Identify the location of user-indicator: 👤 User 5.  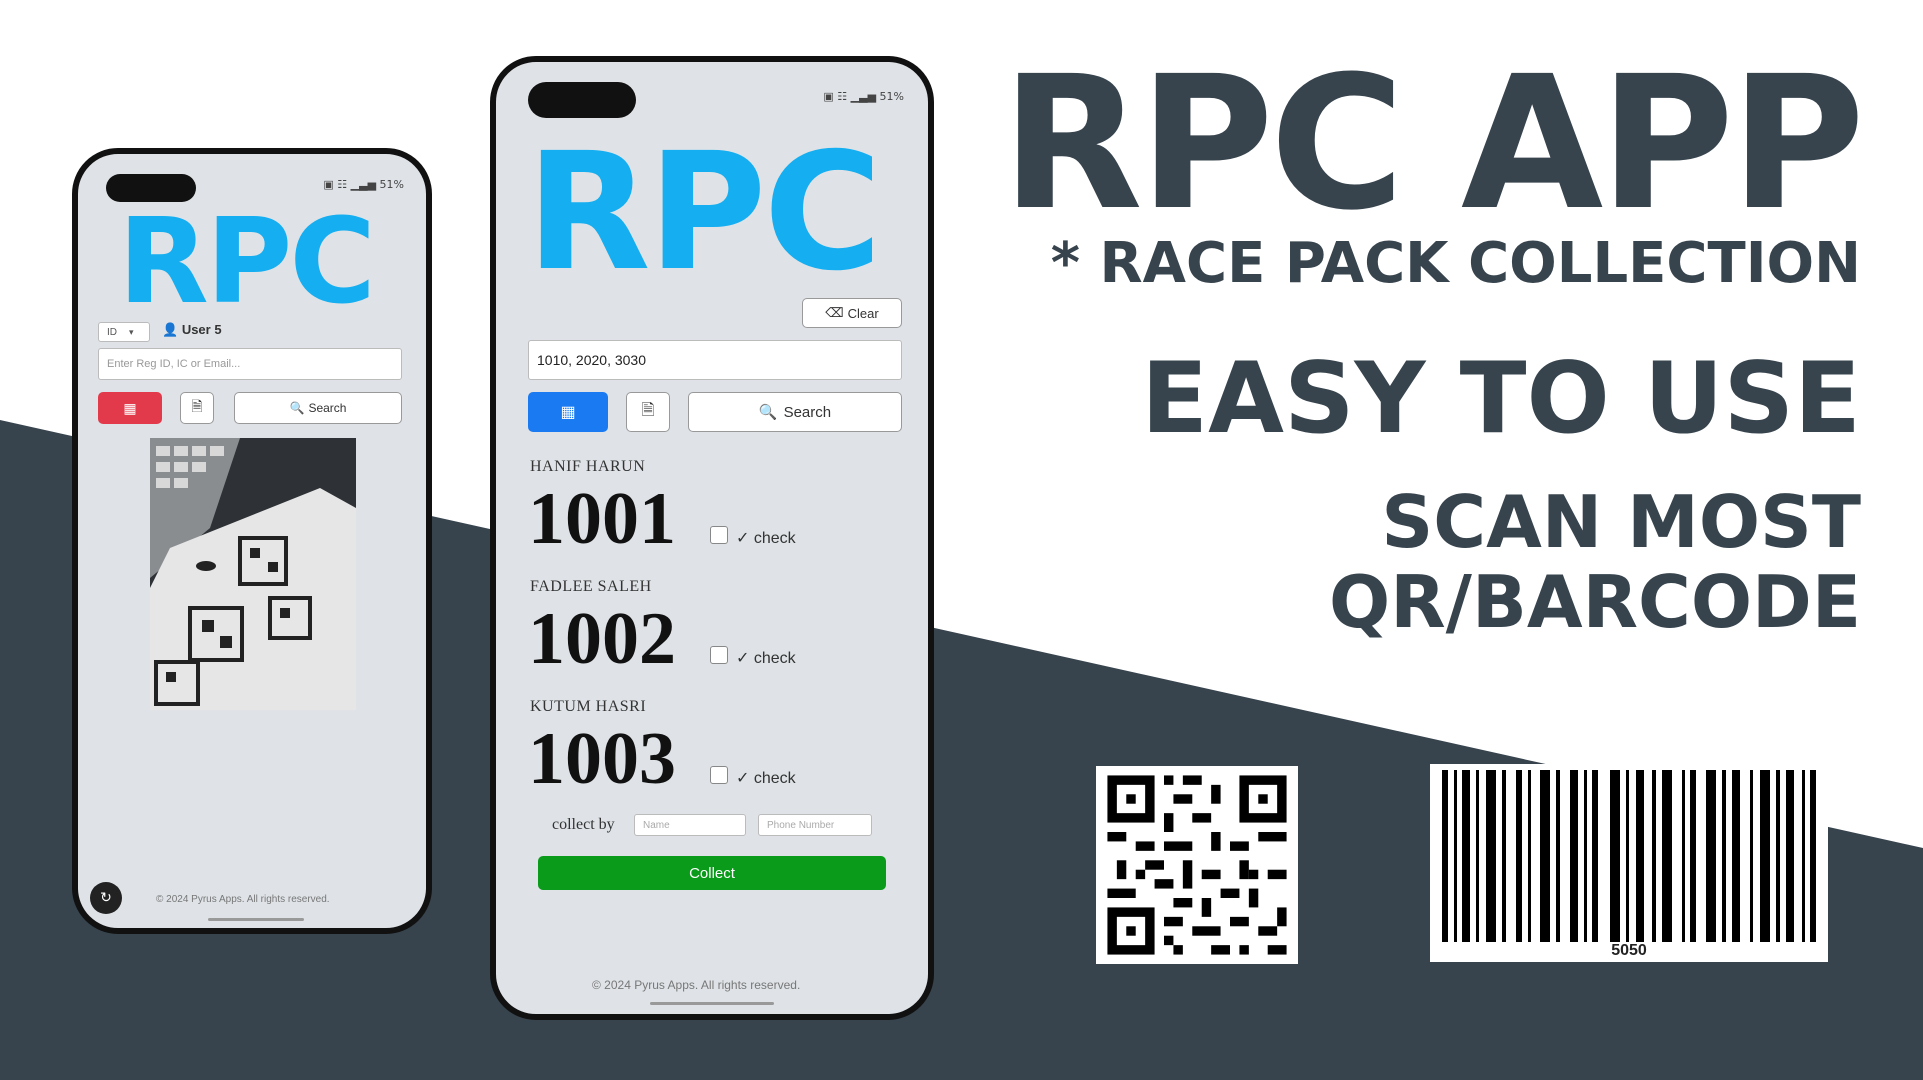
(192, 330).